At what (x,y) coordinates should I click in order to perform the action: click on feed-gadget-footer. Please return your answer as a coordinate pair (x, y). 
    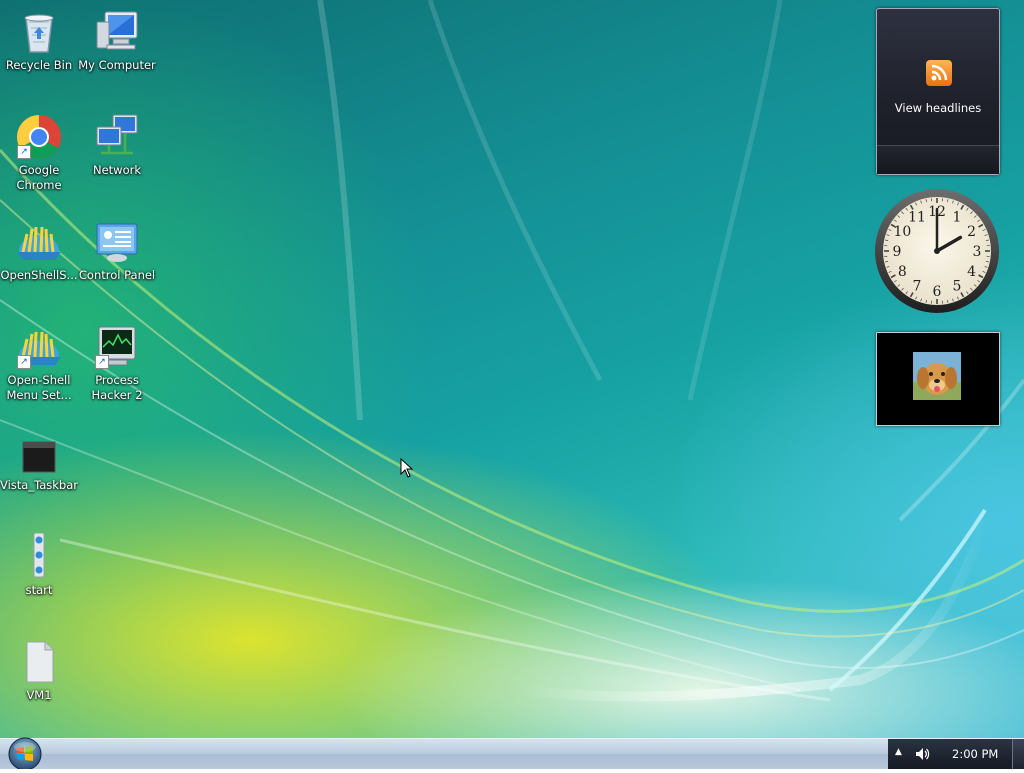
    Looking at the image, I should click on (938, 159).